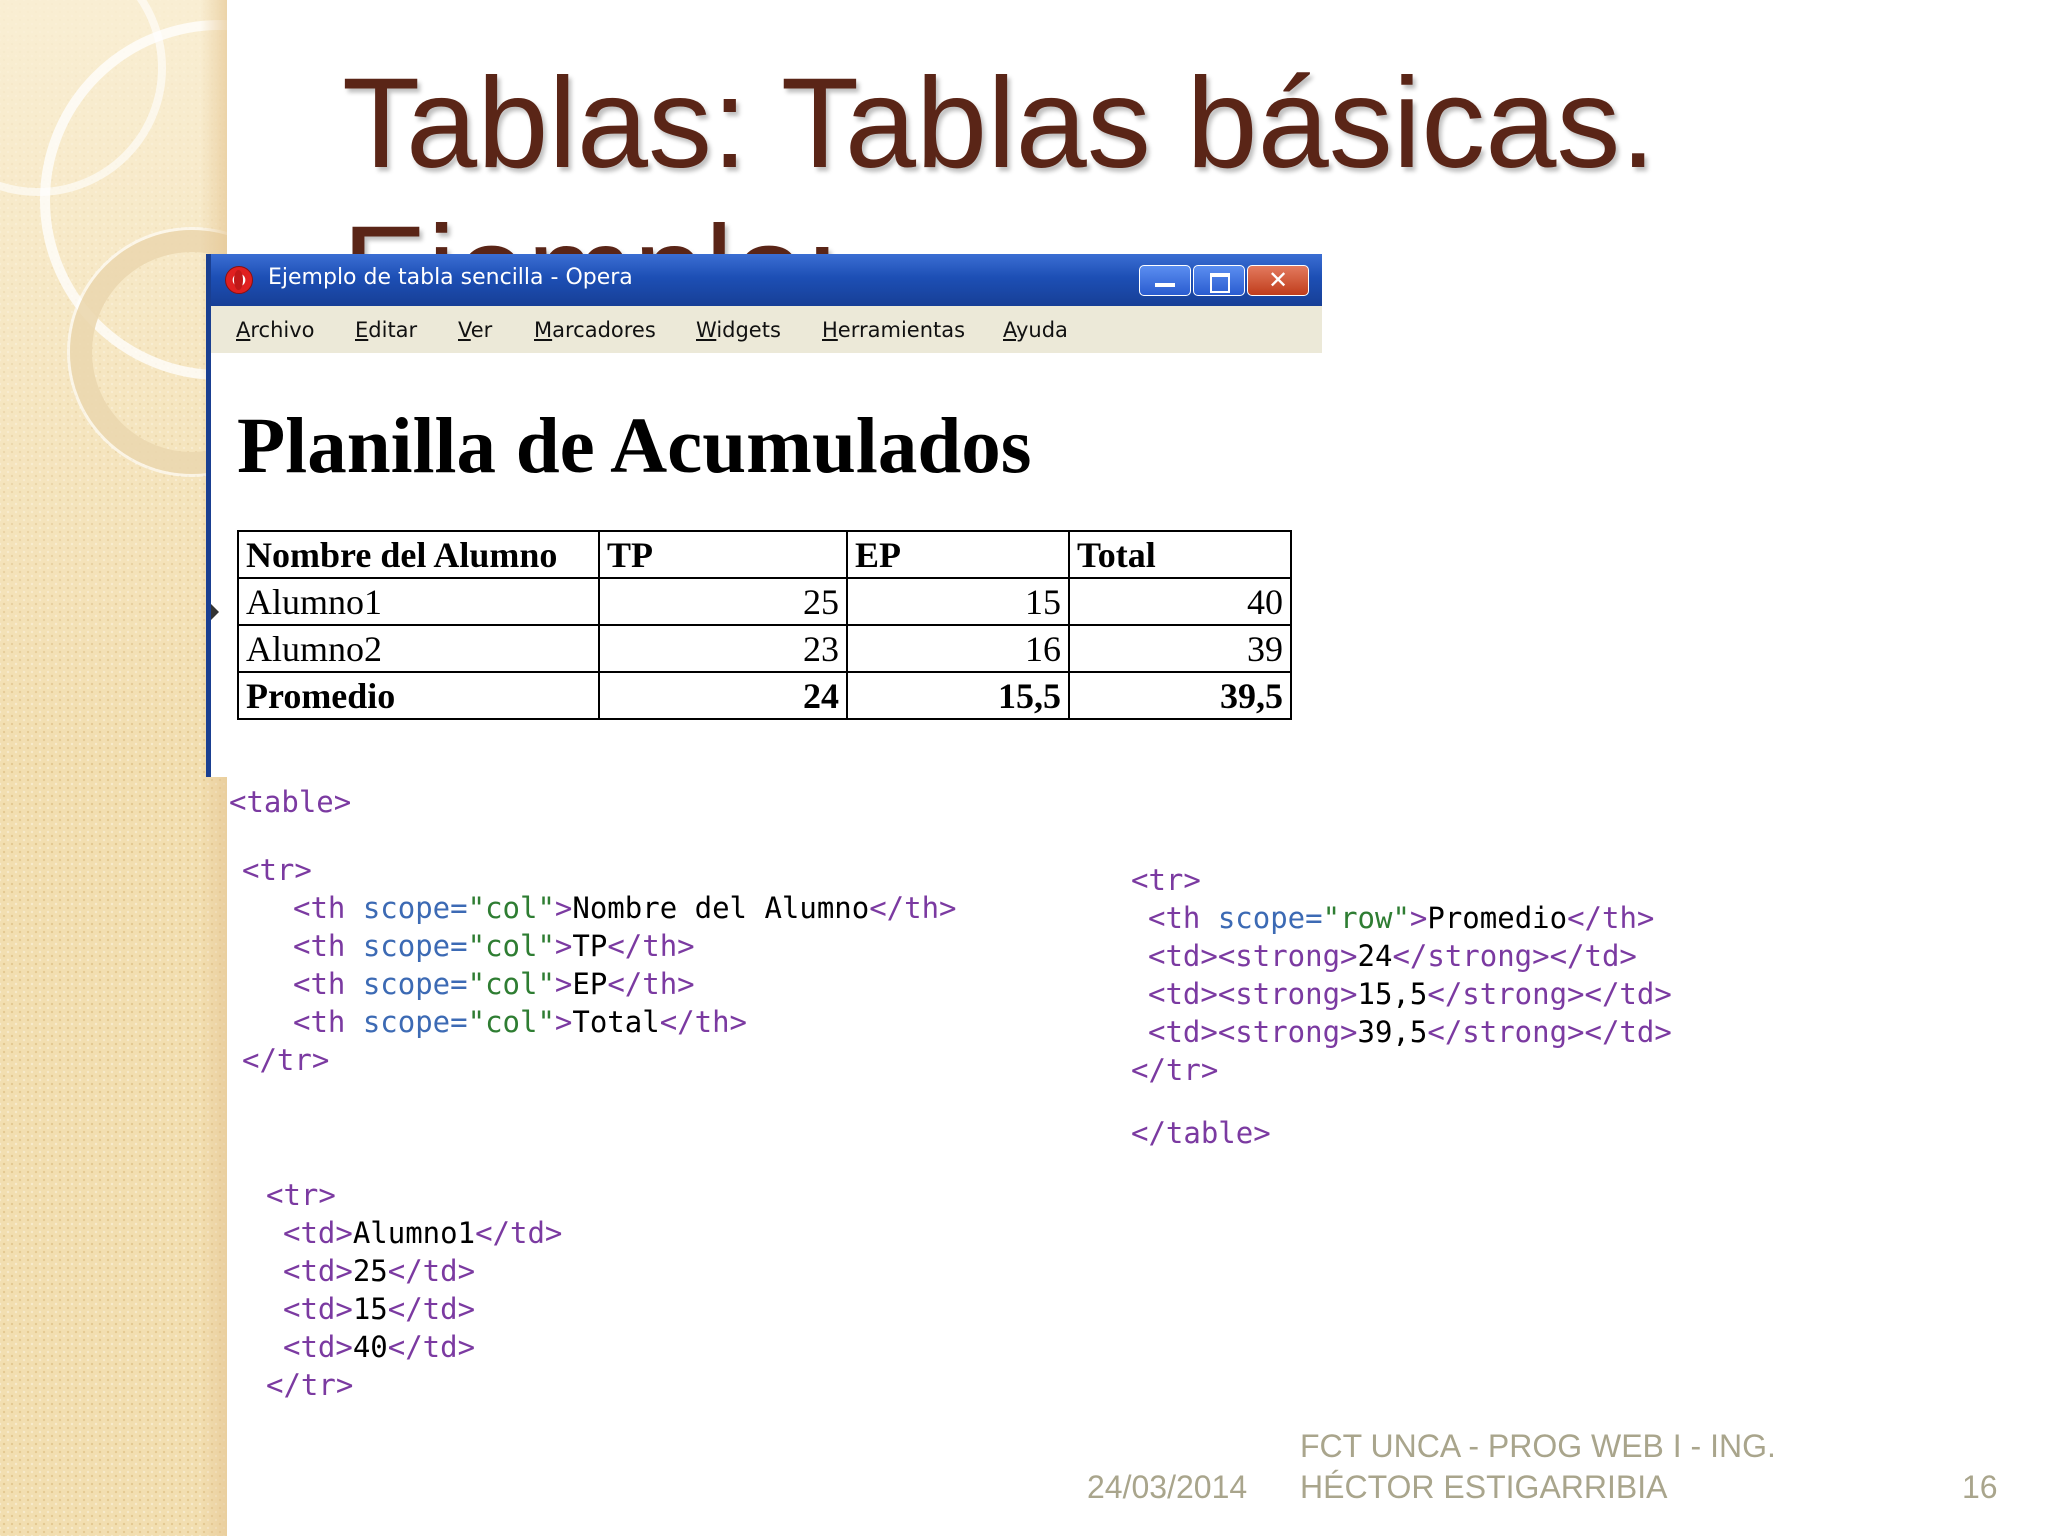 This screenshot has height=1536, width=2048. I want to click on code-line: <td>40</td>, so click(379, 1347).